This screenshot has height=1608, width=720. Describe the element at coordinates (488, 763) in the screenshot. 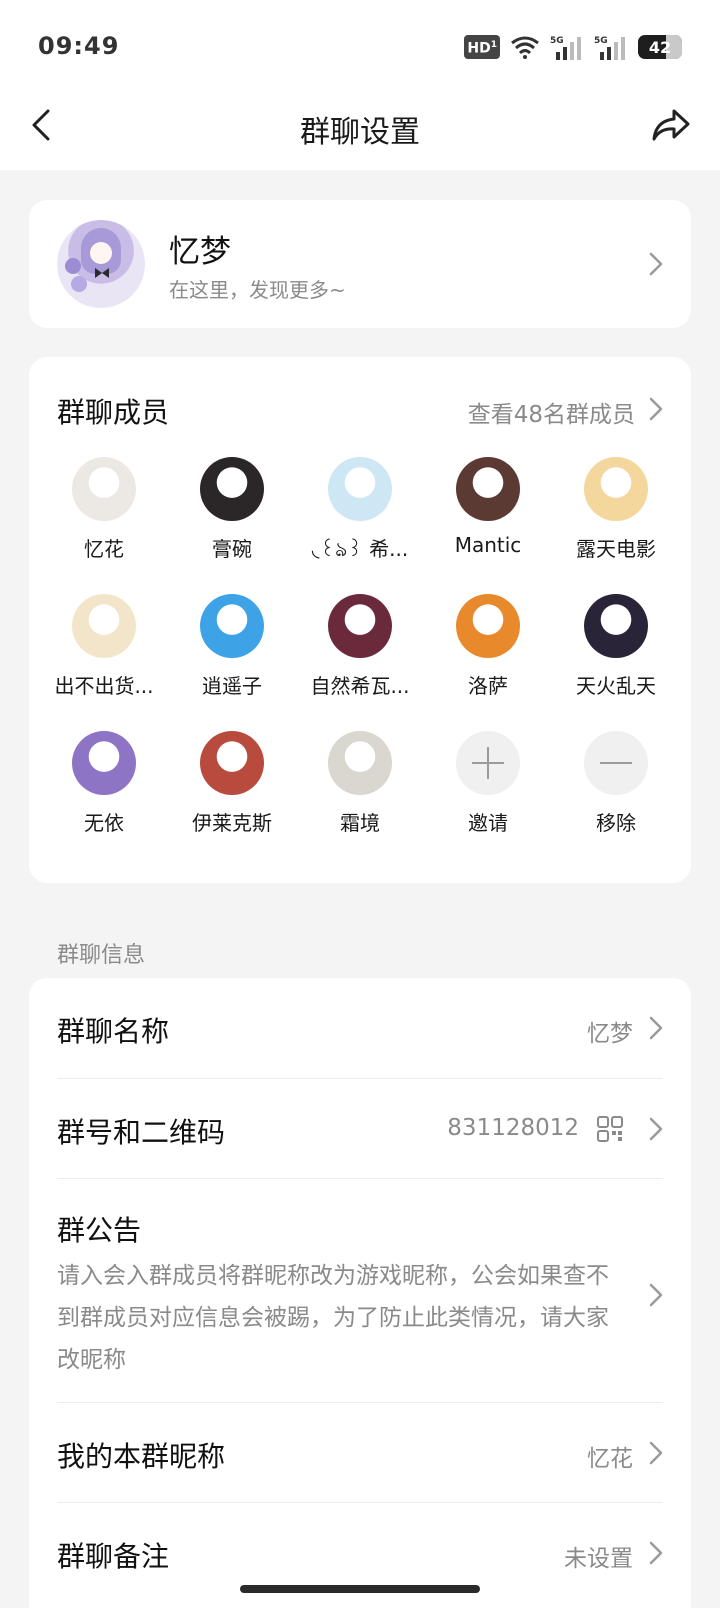

I see `plus-icon` at that location.